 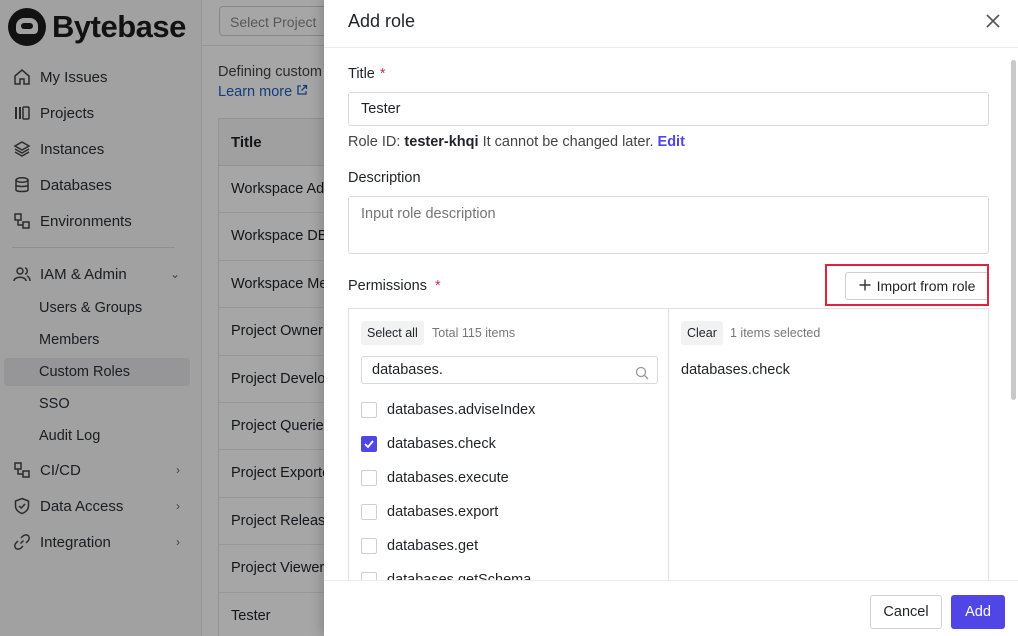 What do you see at coordinates (443, 512) in the screenshot?
I see `permission-option-label: databases.export` at bounding box center [443, 512].